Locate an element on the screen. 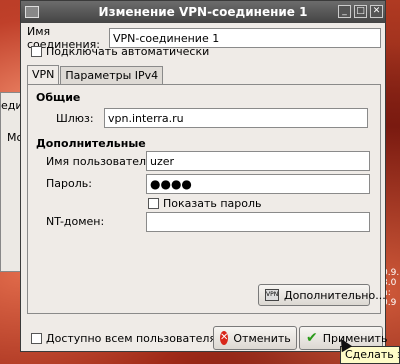 Image resolution: width=400 pixels, height=364 pixels. username-label: Имя пользователя: is located at coordinates (101, 161).